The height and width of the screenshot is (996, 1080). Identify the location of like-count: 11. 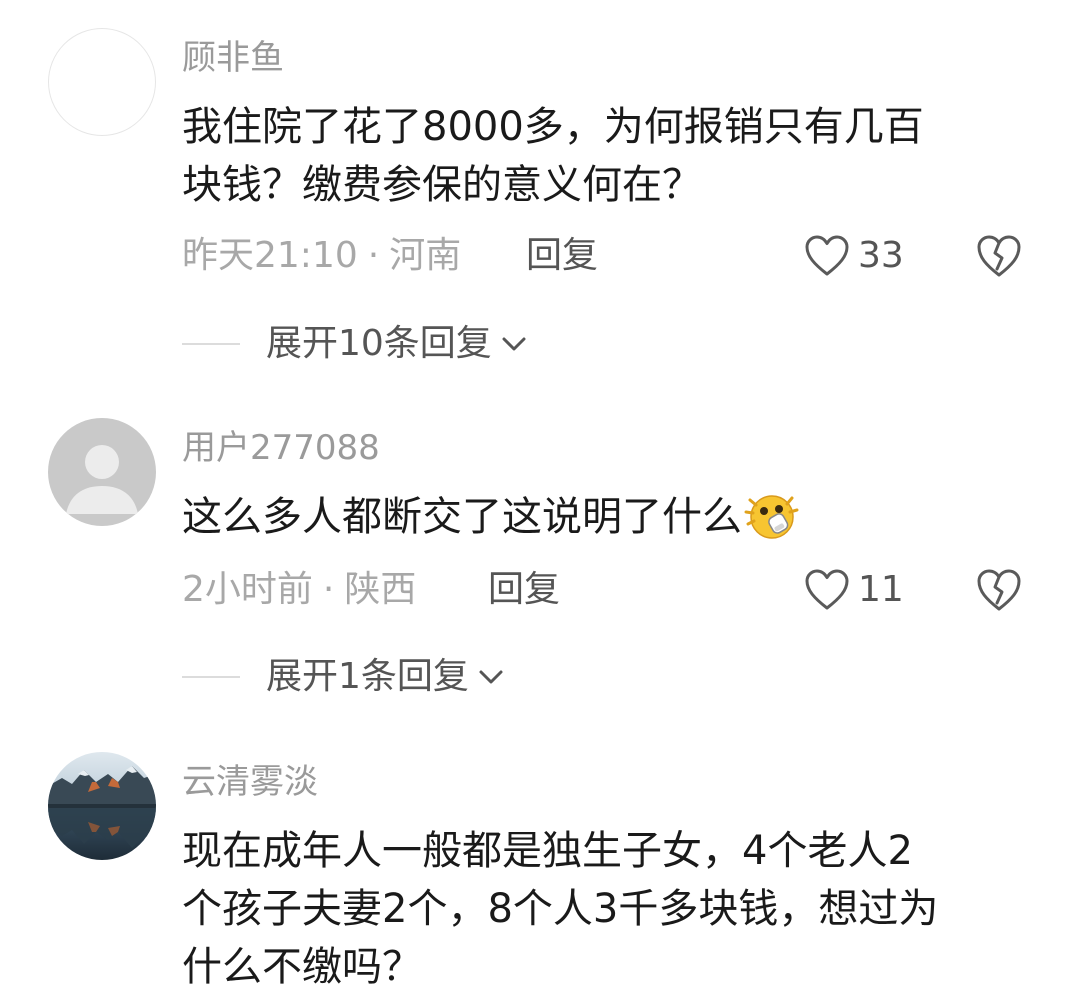
(881, 589).